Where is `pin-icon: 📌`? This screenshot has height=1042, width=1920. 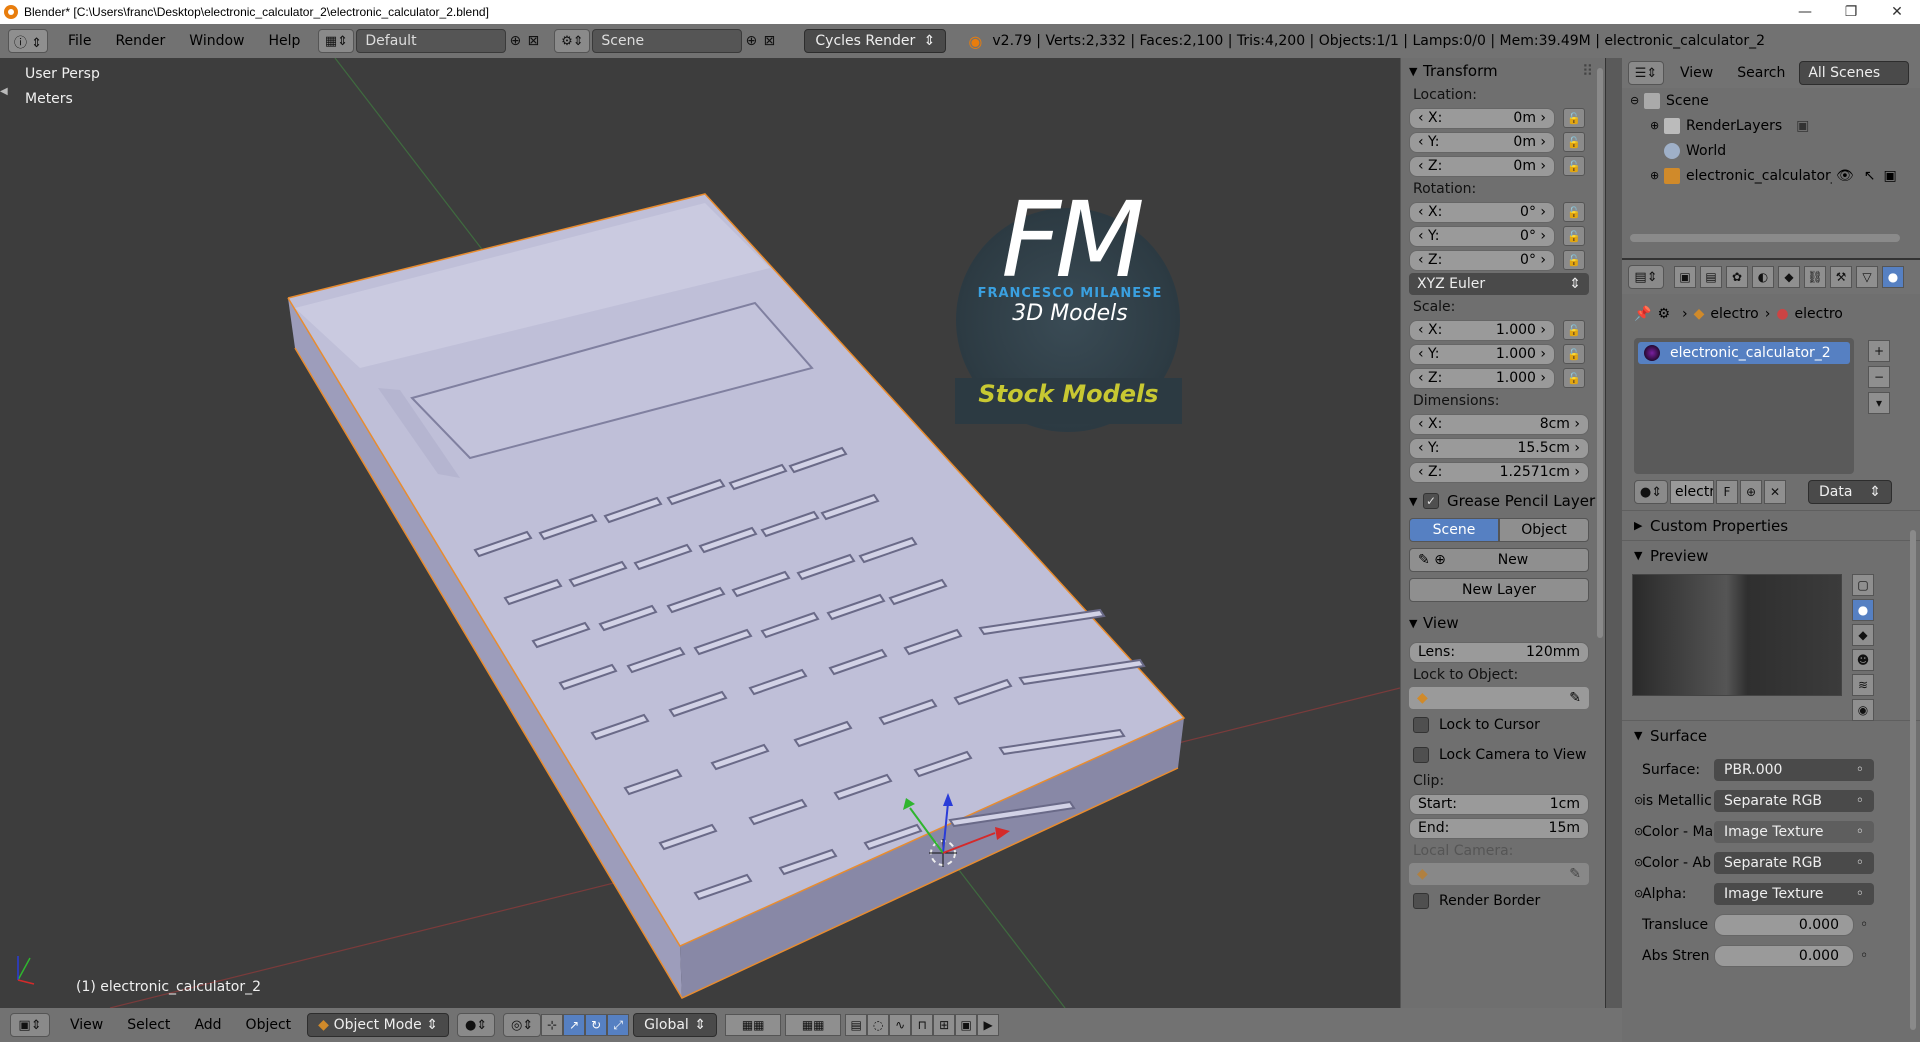 pin-icon: 📌 is located at coordinates (1642, 314).